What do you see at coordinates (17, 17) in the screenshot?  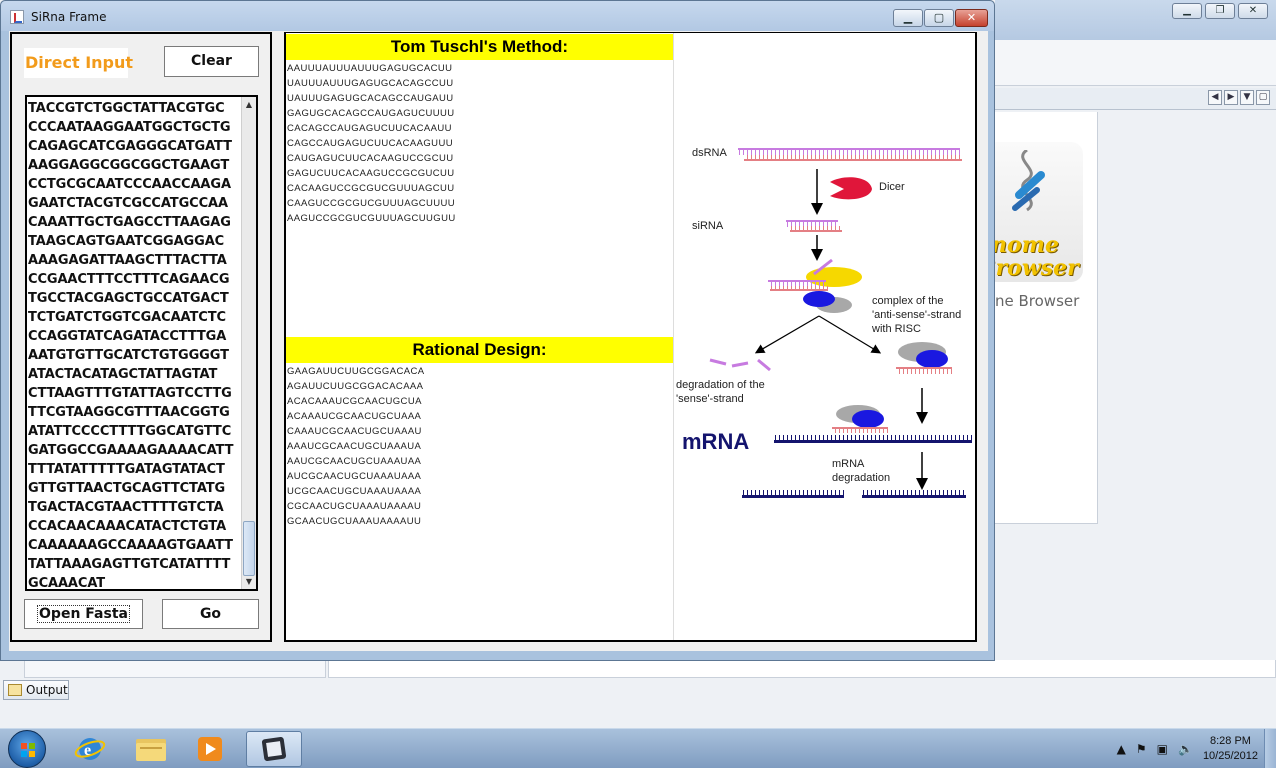 I see `java-app-icon` at bounding box center [17, 17].